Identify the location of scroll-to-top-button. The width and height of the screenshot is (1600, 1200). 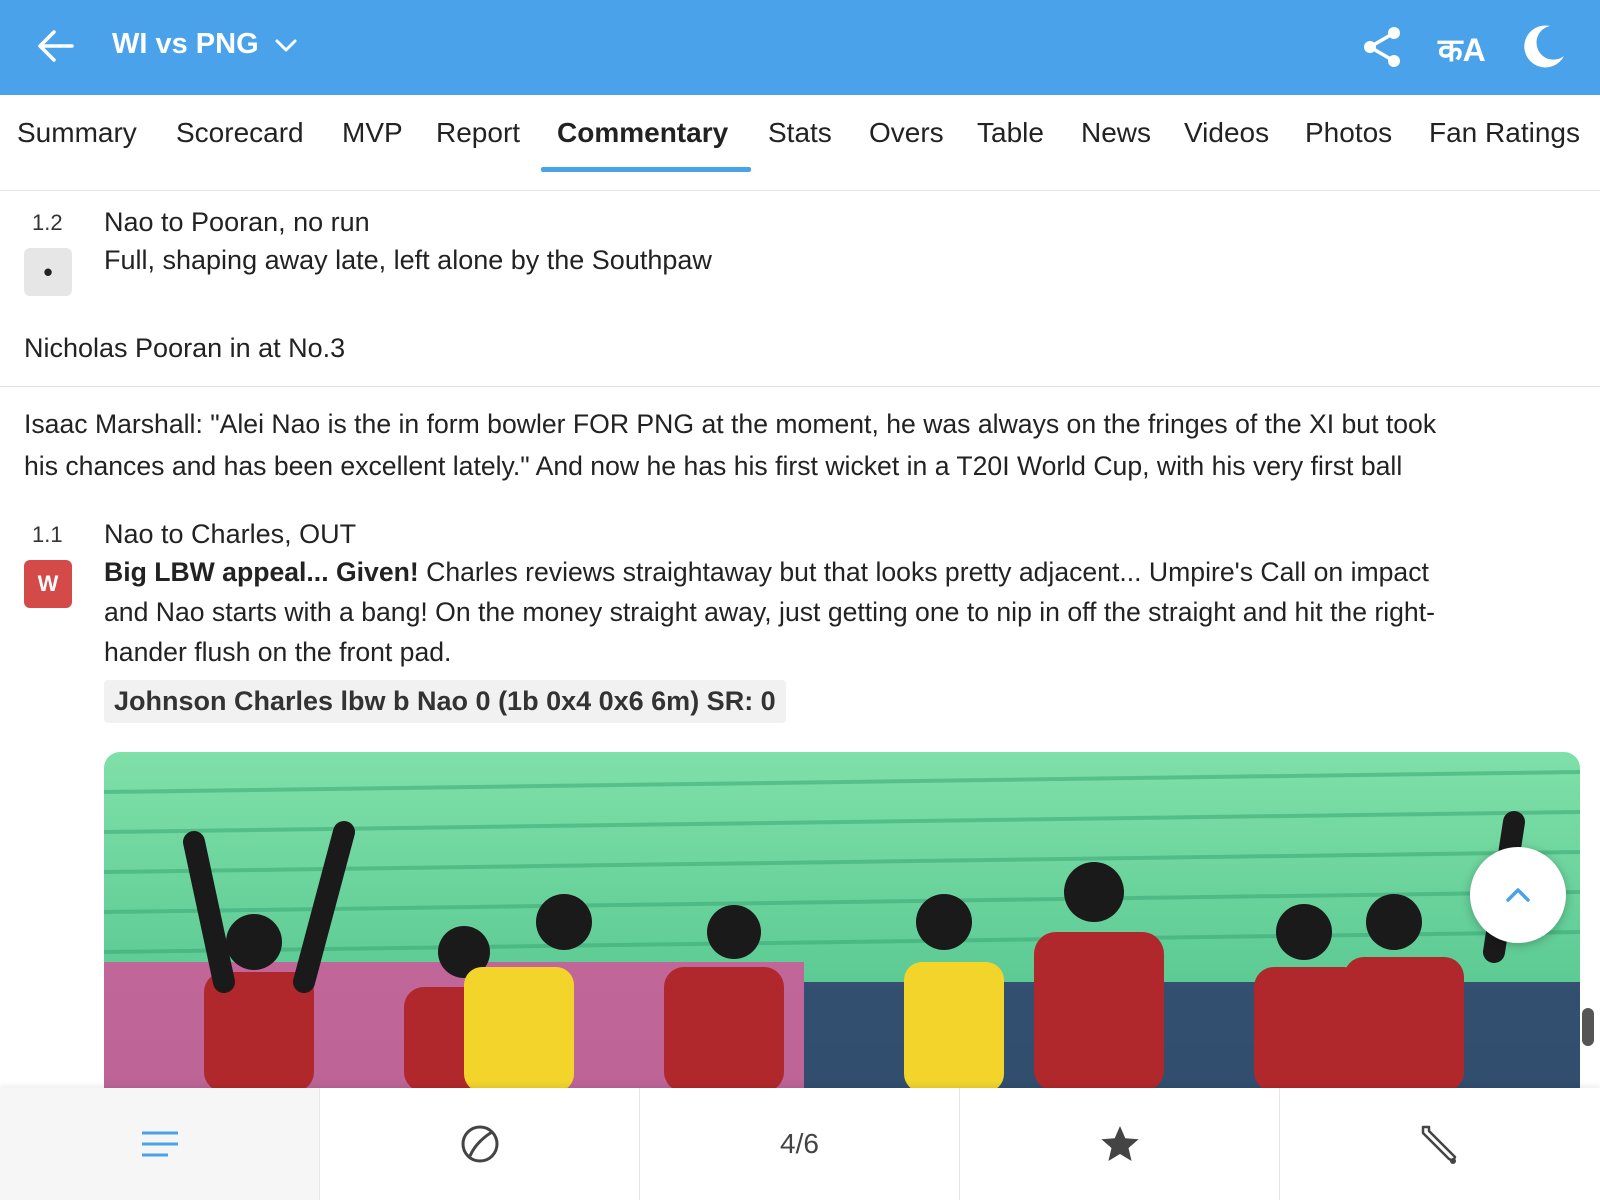
(1518, 895).